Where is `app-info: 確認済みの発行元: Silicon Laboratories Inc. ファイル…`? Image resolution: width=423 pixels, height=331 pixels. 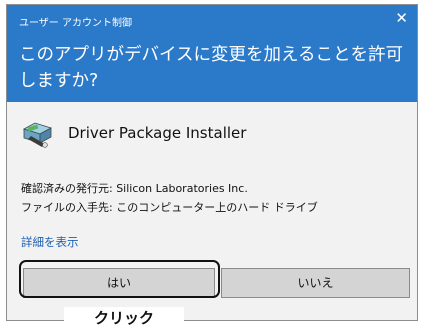 app-info: 確認済みの発行元: Silicon Laboratories Inc. ファイル… is located at coordinates (169, 198).